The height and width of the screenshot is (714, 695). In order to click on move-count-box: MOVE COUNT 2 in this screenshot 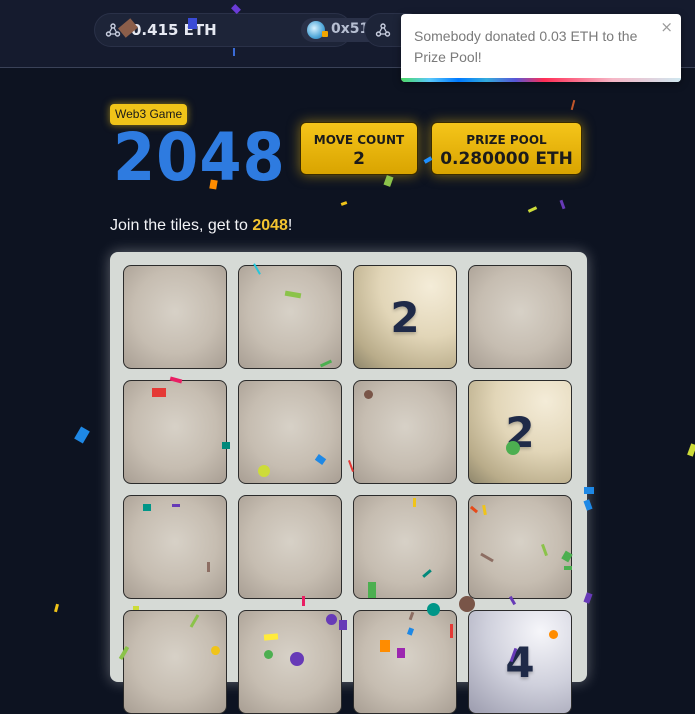, I will do `click(359, 148)`.